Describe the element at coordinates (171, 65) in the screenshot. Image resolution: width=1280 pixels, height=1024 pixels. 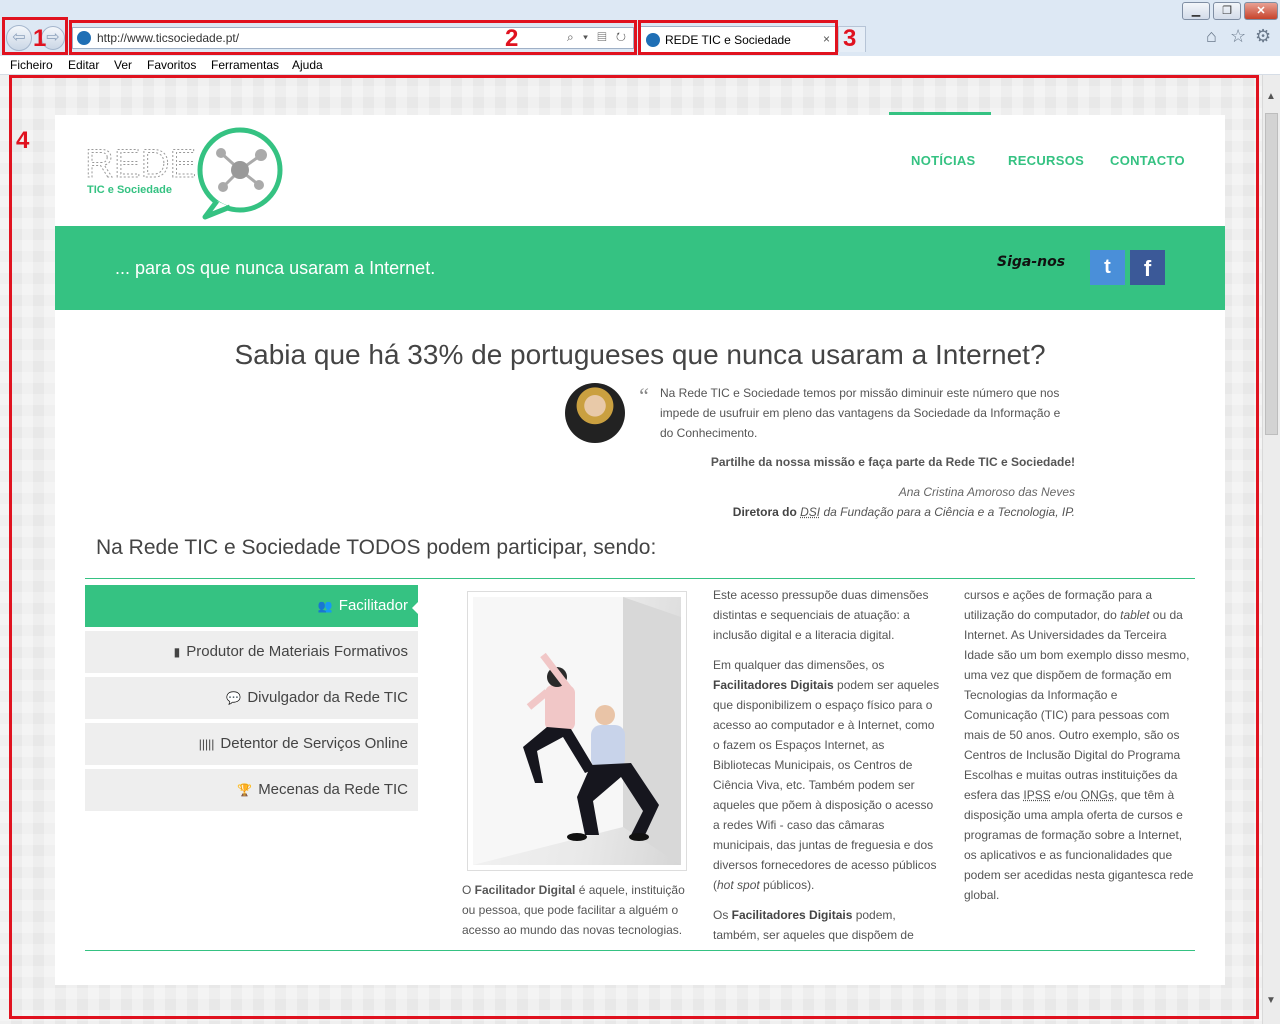
I see `menu-favoritos: Favoritos` at that location.